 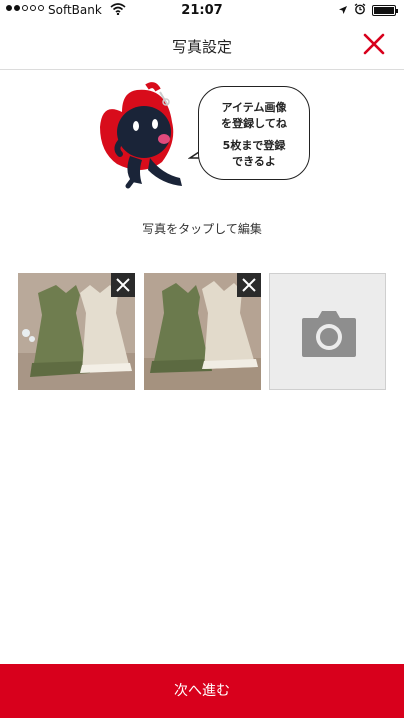 What do you see at coordinates (343, 11) in the screenshot?
I see `location-arrow-icon` at bounding box center [343, 11].